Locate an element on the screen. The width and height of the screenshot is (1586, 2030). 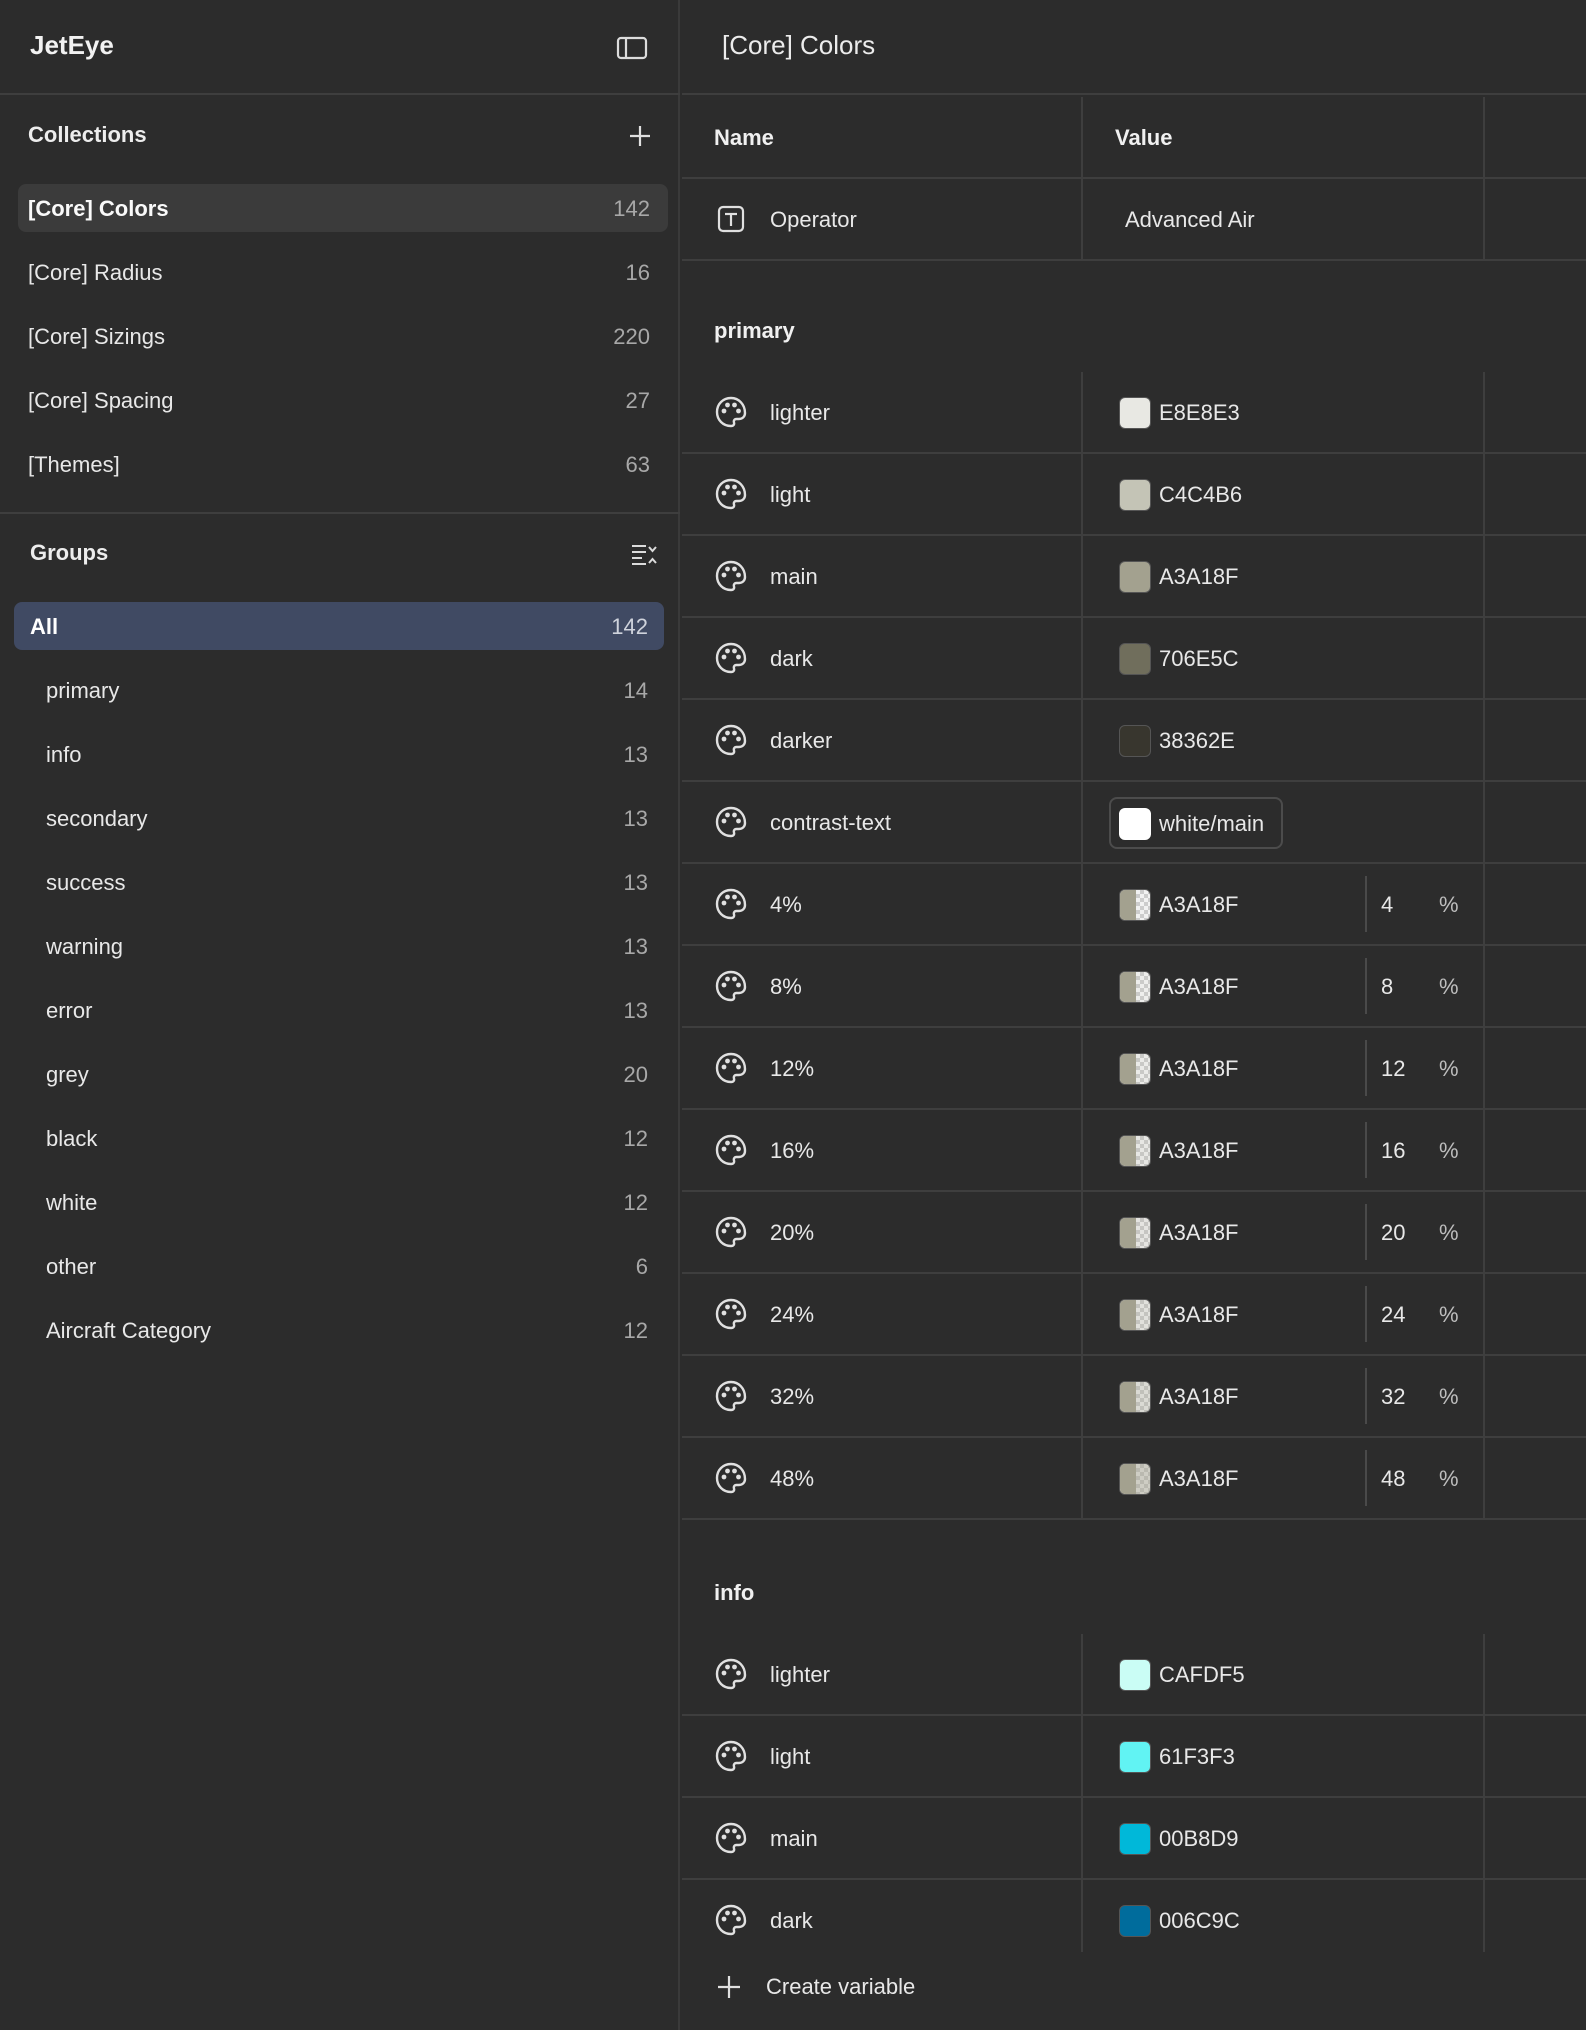
table-row: 48% A3A18F 48% is located at coordinates (1134, 1479).